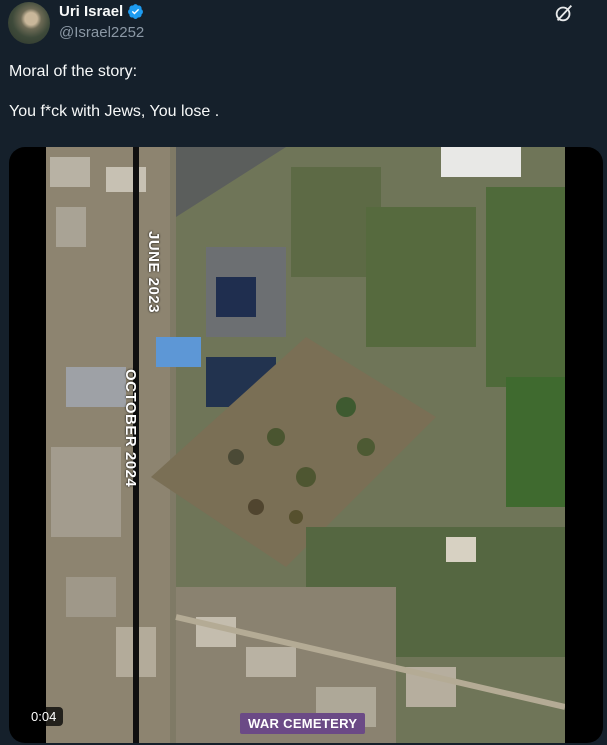 The width and height of the screenshot is (607, 745). I want to click on author-name-row: Uri Israel, so click(101, 11).